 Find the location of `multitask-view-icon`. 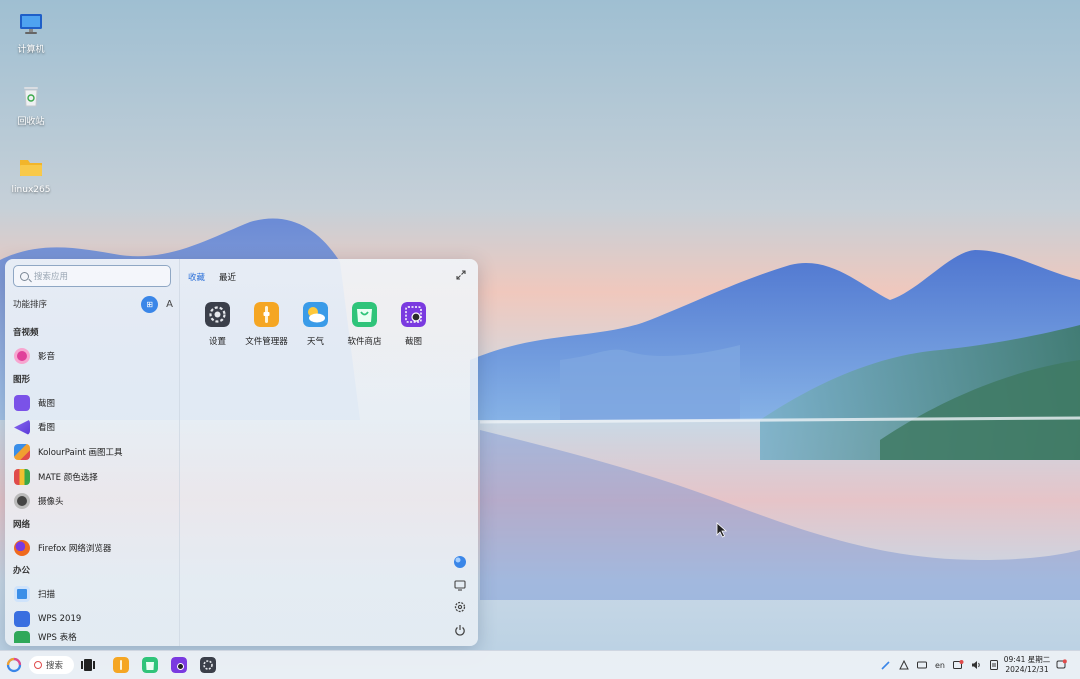

multitask-view-icon is located at coordinates (88, 665).